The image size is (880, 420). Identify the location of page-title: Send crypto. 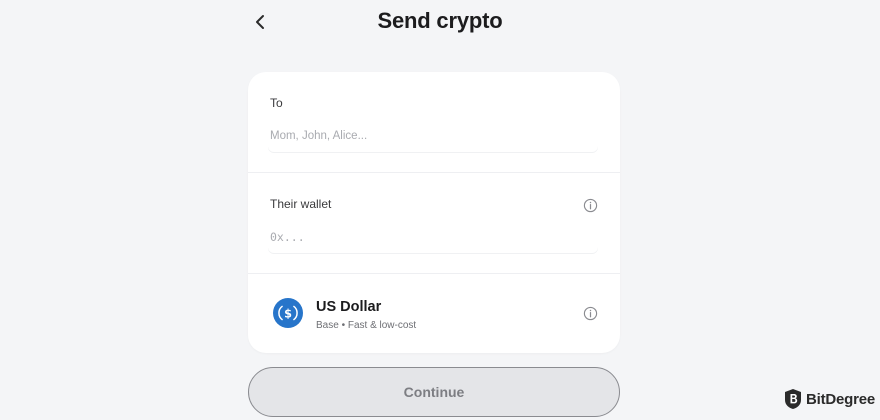
(440, 20).